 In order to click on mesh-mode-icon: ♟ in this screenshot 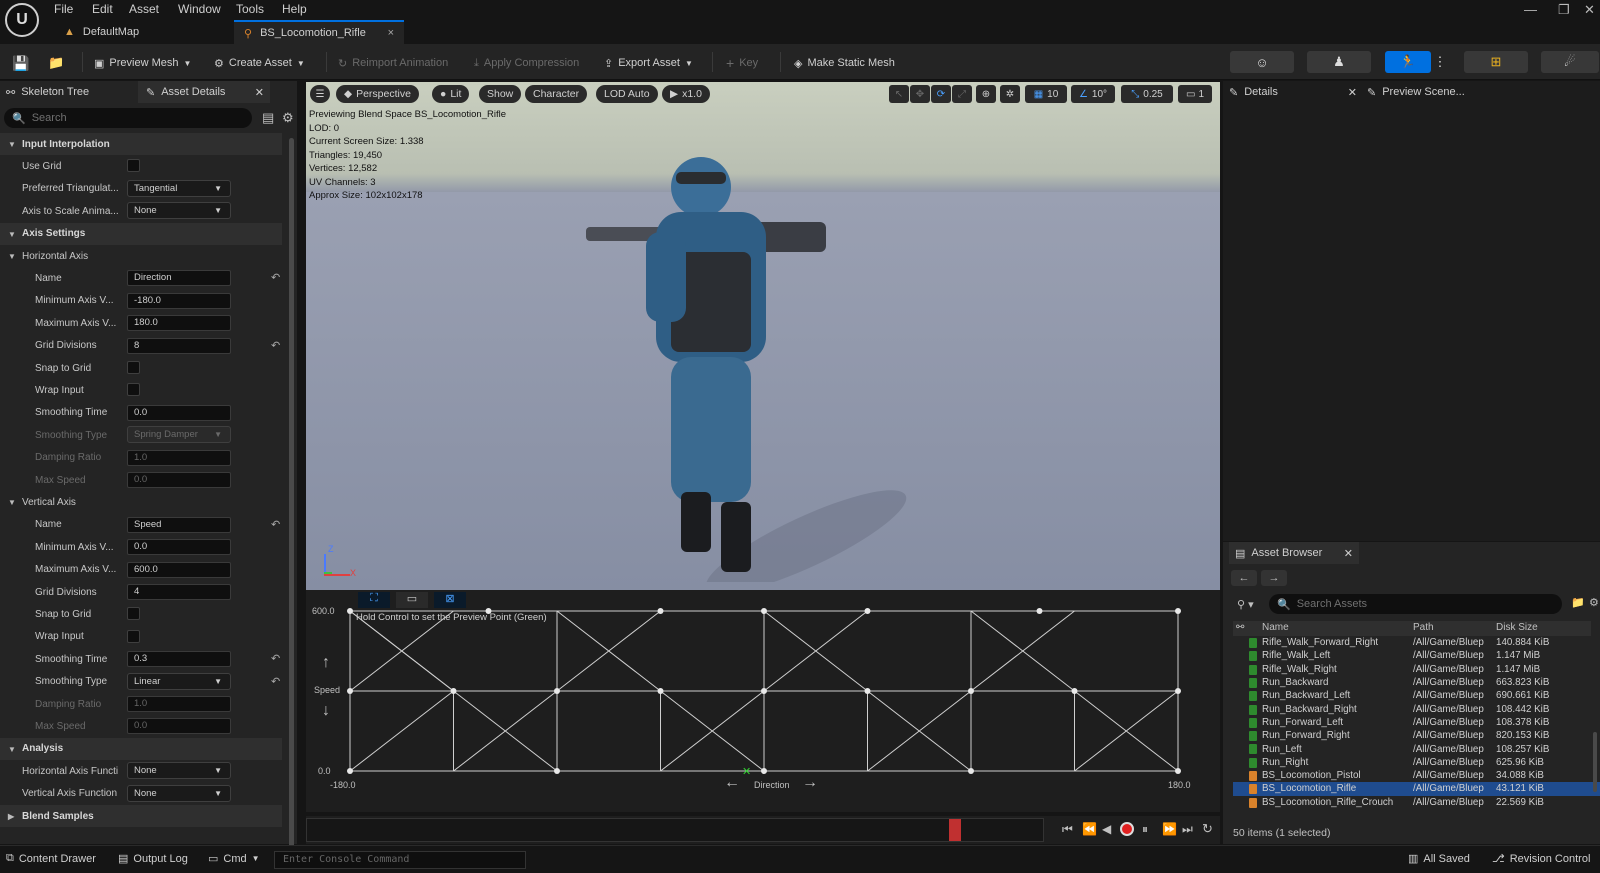, I will do `click(1339, 62)`.